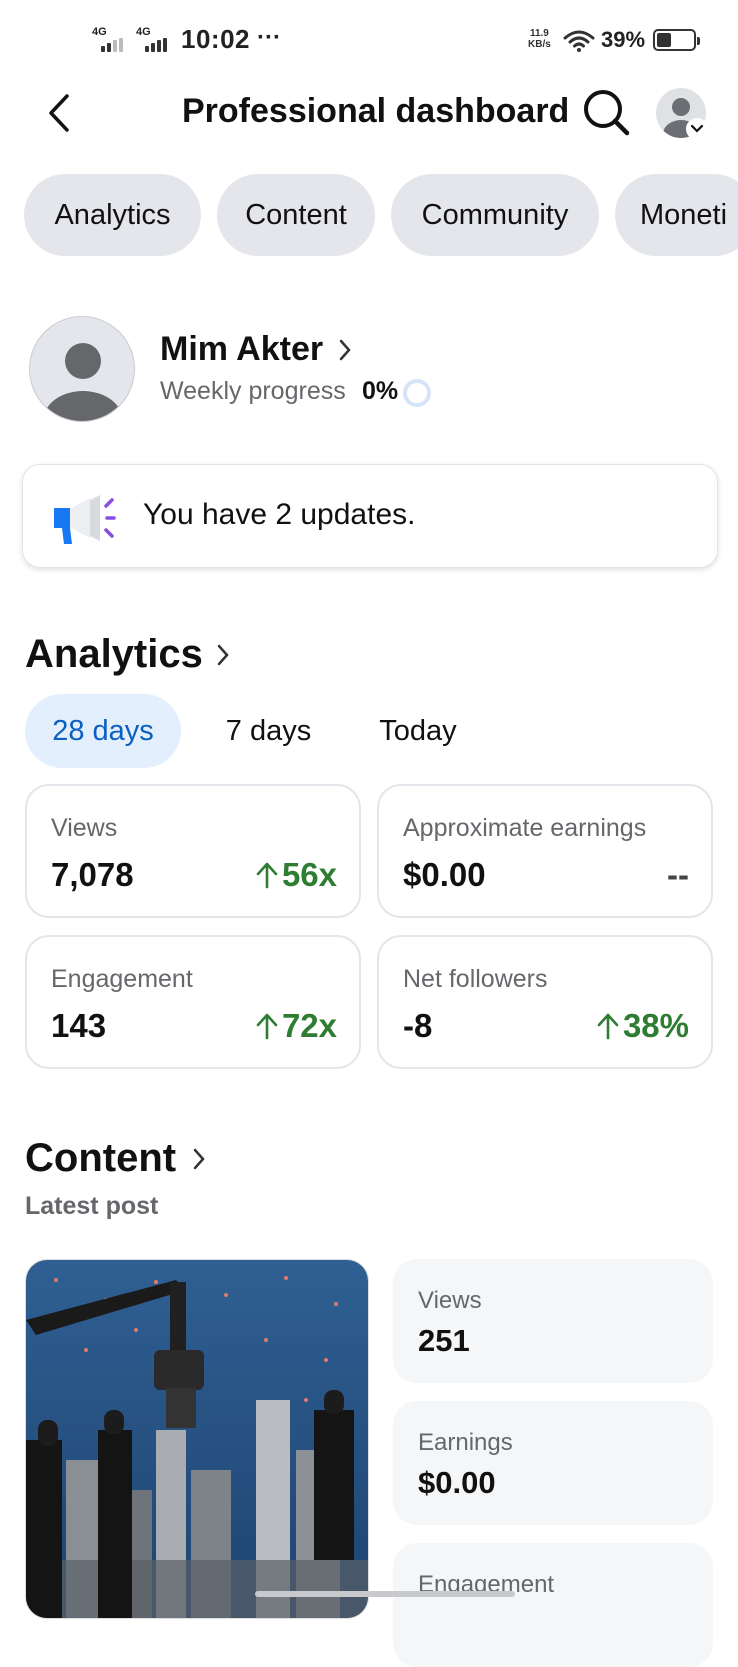  I want to click on stat-change-value: 72x, so click(309, 1025).